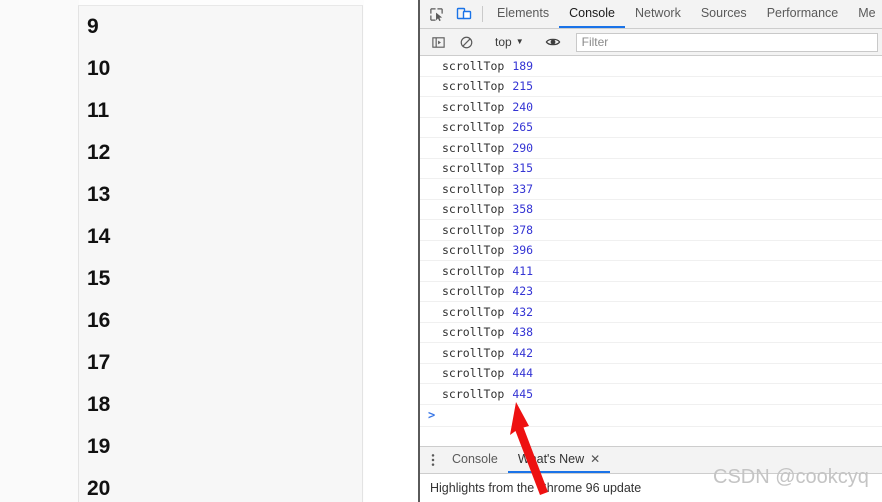 The image size is (882, 502). Describe the element at coordinates (519, 41) in the screenshot. I see `chevron-down-icon: ▼` at that location.